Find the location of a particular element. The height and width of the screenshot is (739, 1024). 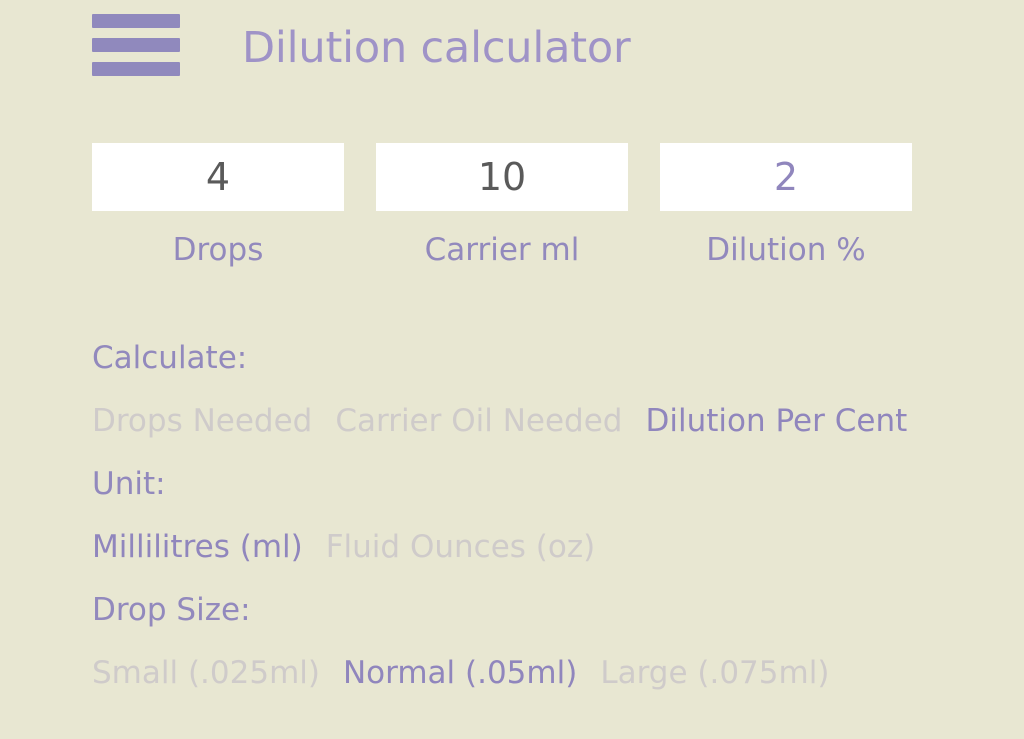

unit-heading: Unit: is located at coordinates (129, 484).